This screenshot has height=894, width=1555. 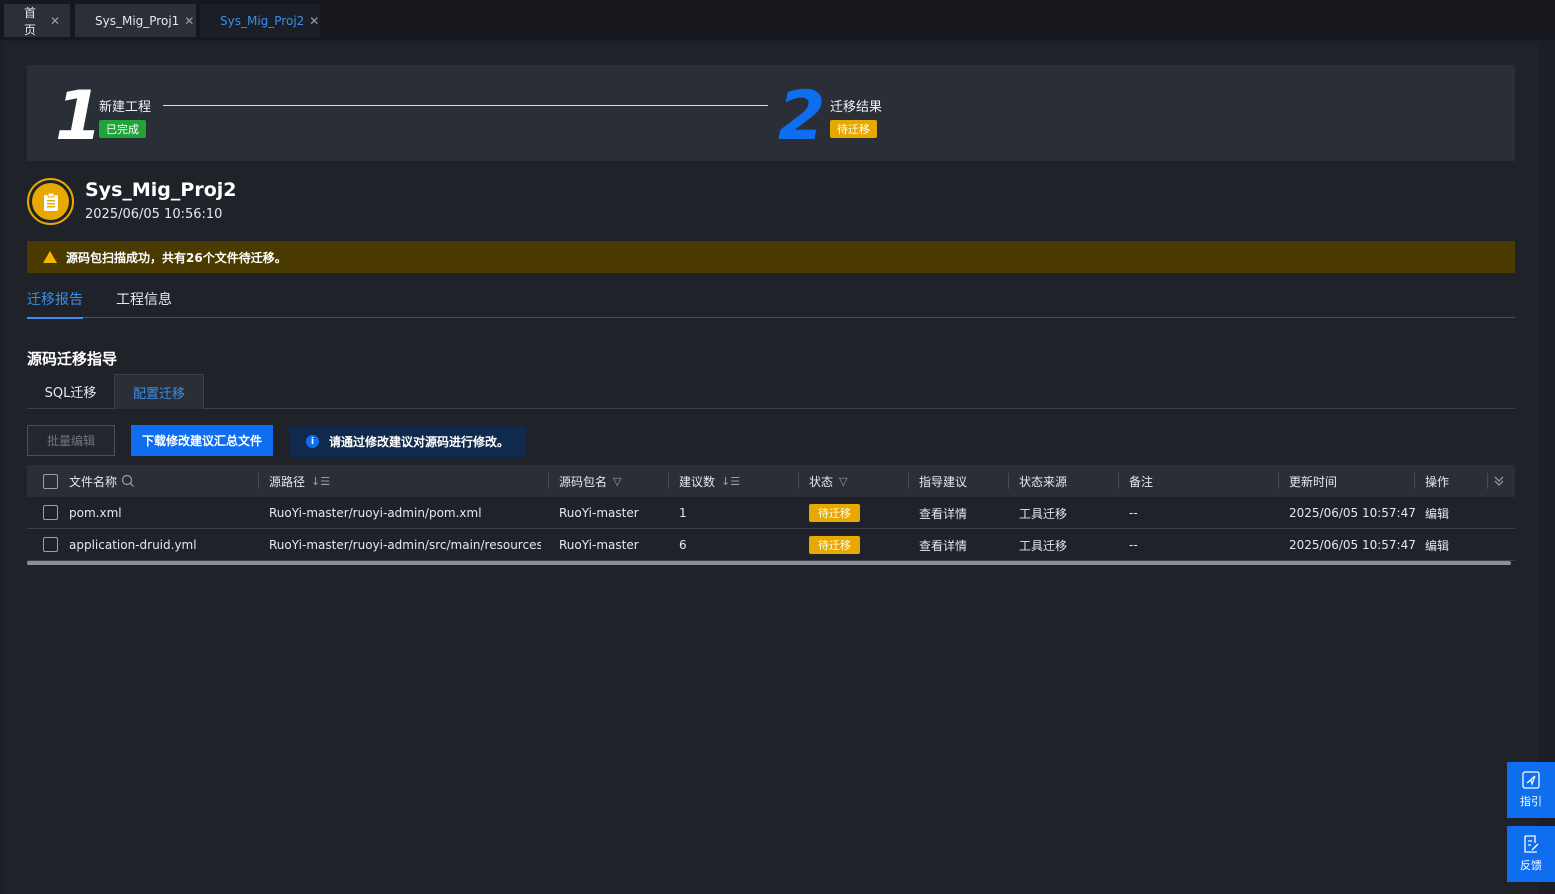 What do you see at coordinates (144, 303) in the screenshot?
I see `tab-project-info: 工程信息` at bounding box center [144, 303].